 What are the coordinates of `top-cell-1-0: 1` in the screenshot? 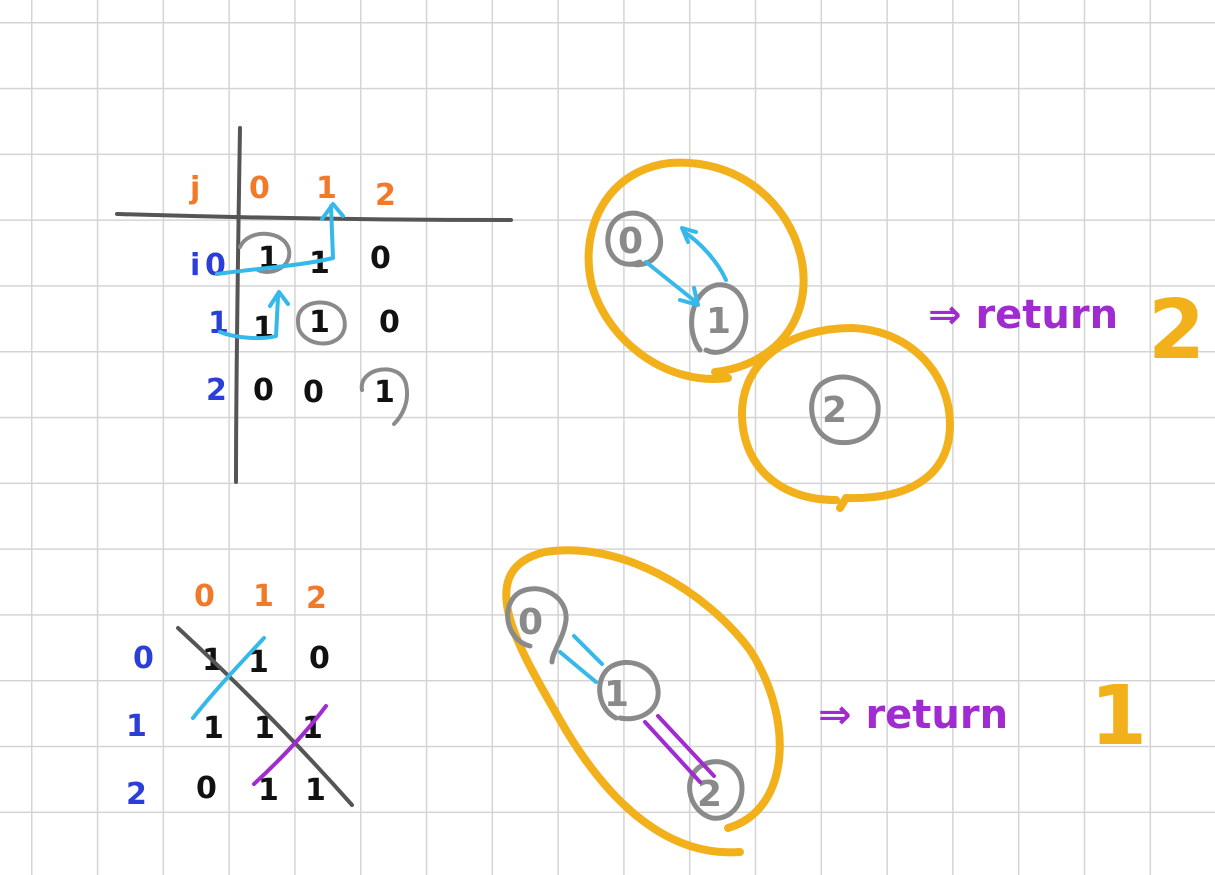 It's located at (263, 328).